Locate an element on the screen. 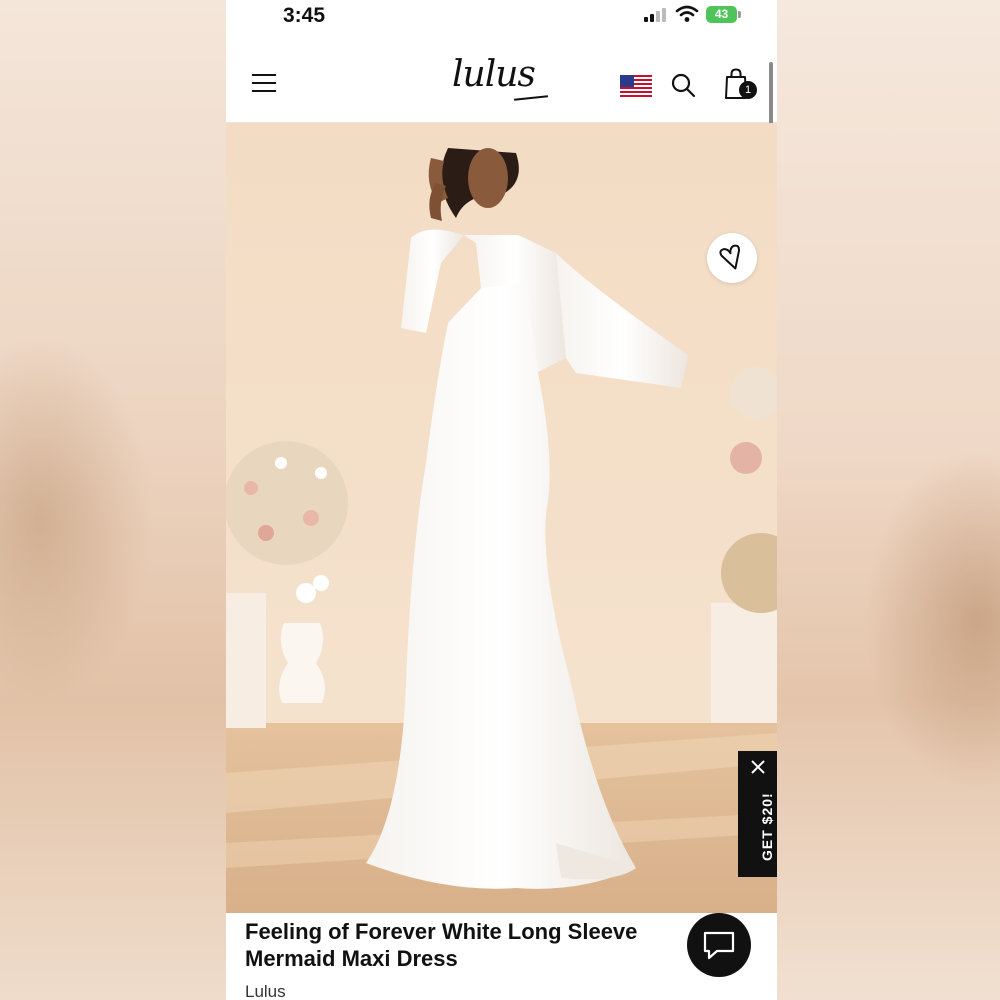 This screenshot has height=1000, width=1000. lulus-logo: lulus is located at coordinates (494, 74).